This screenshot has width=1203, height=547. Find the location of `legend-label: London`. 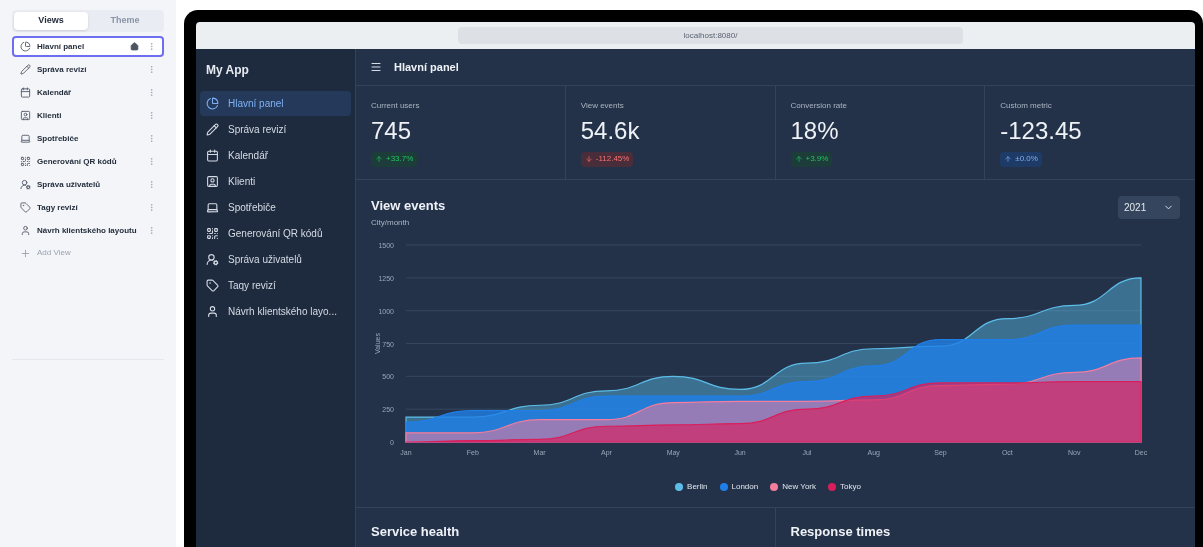

legend-label: London is located at coordinates (745, 486).